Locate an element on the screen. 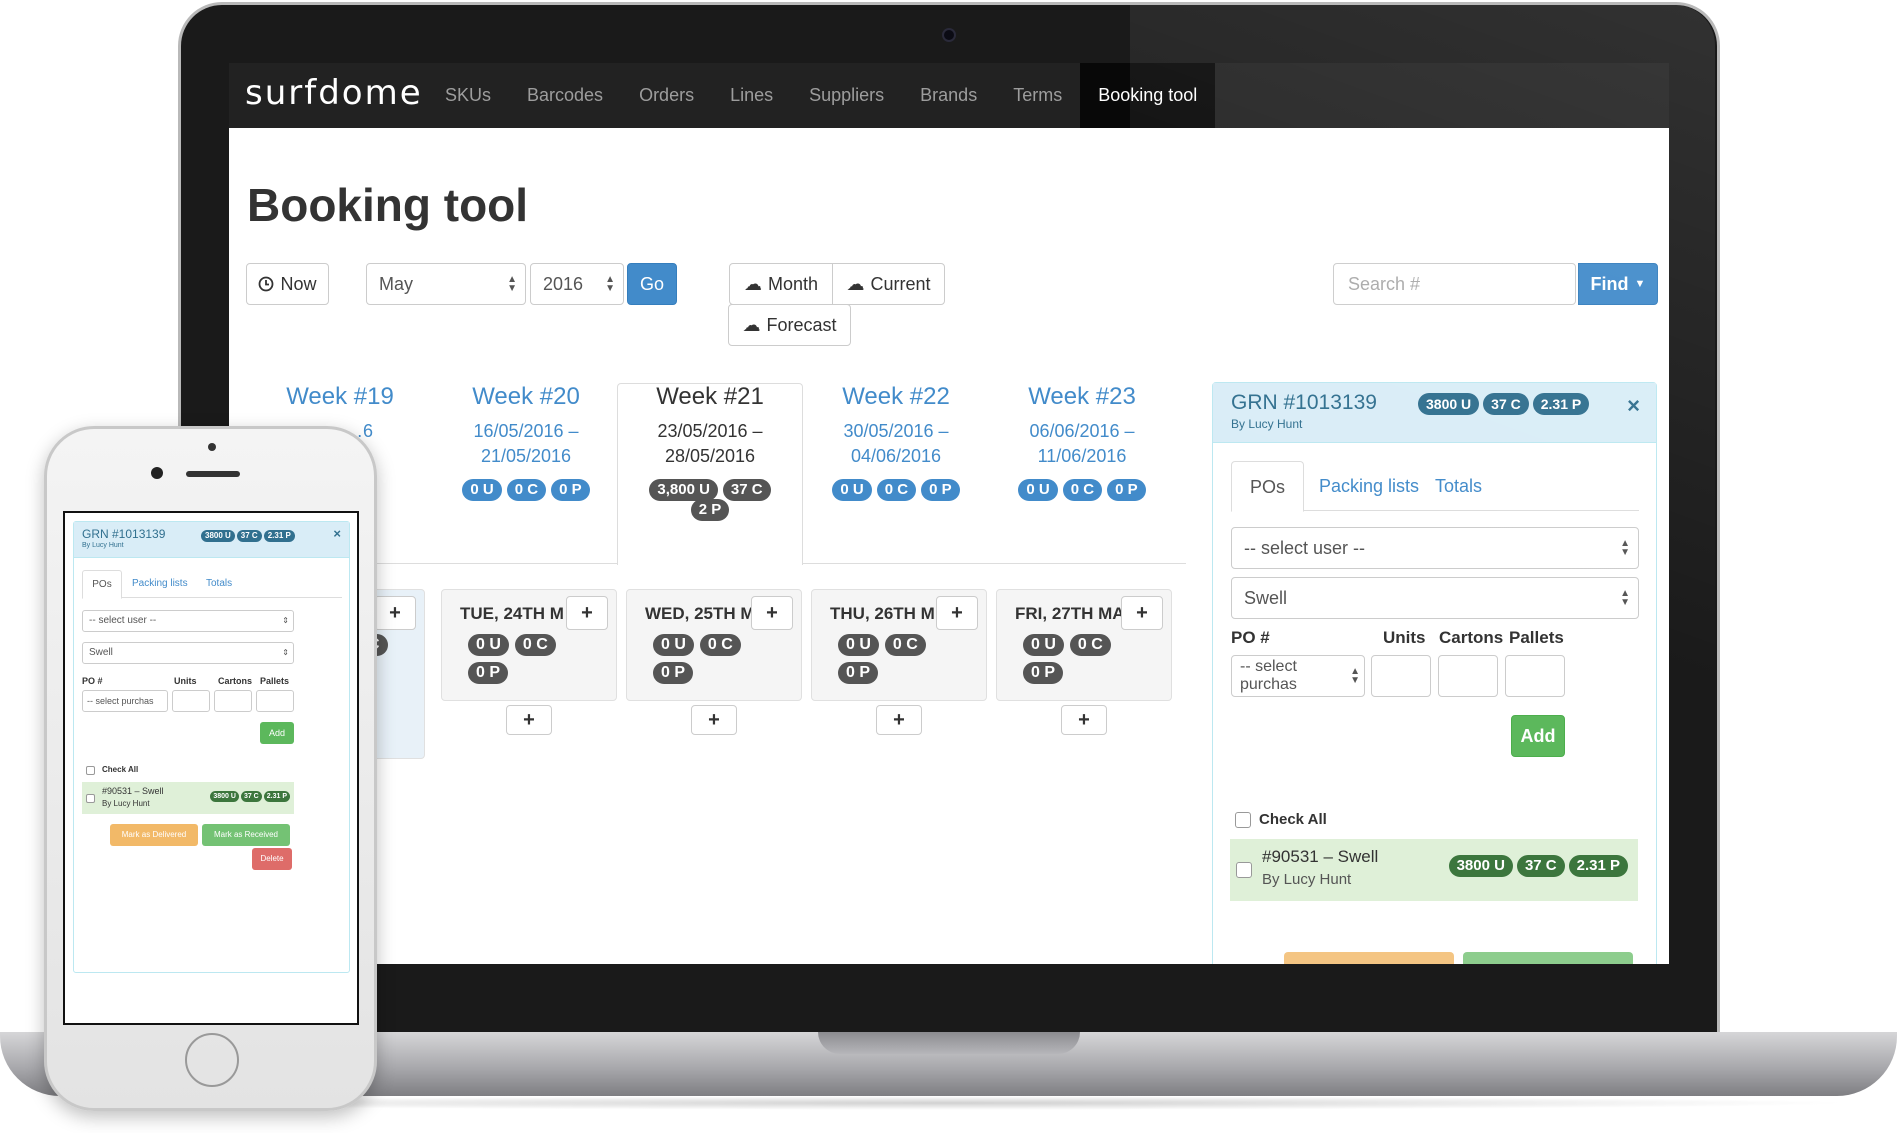 Image resolution: width=1897 pixels, height=1133 pixels. now-label: Now is located at coordinates (298, 283).